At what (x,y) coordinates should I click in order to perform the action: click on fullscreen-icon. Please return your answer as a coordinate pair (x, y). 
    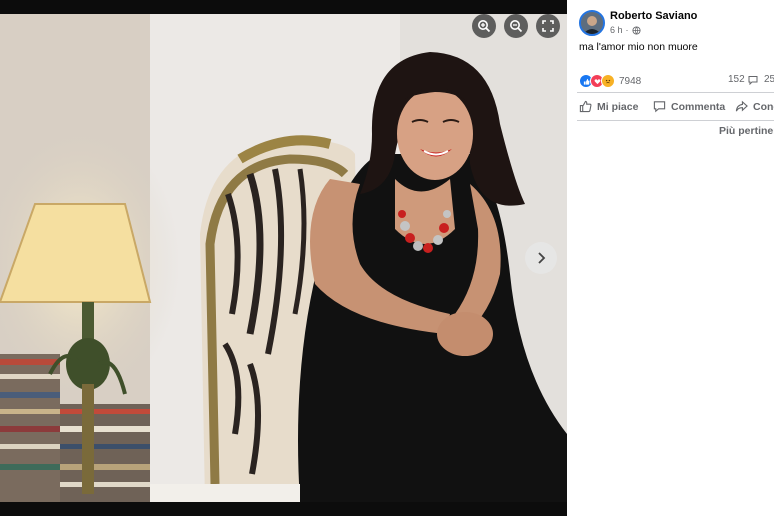
    Looking at the image, I should click on (548, 26).